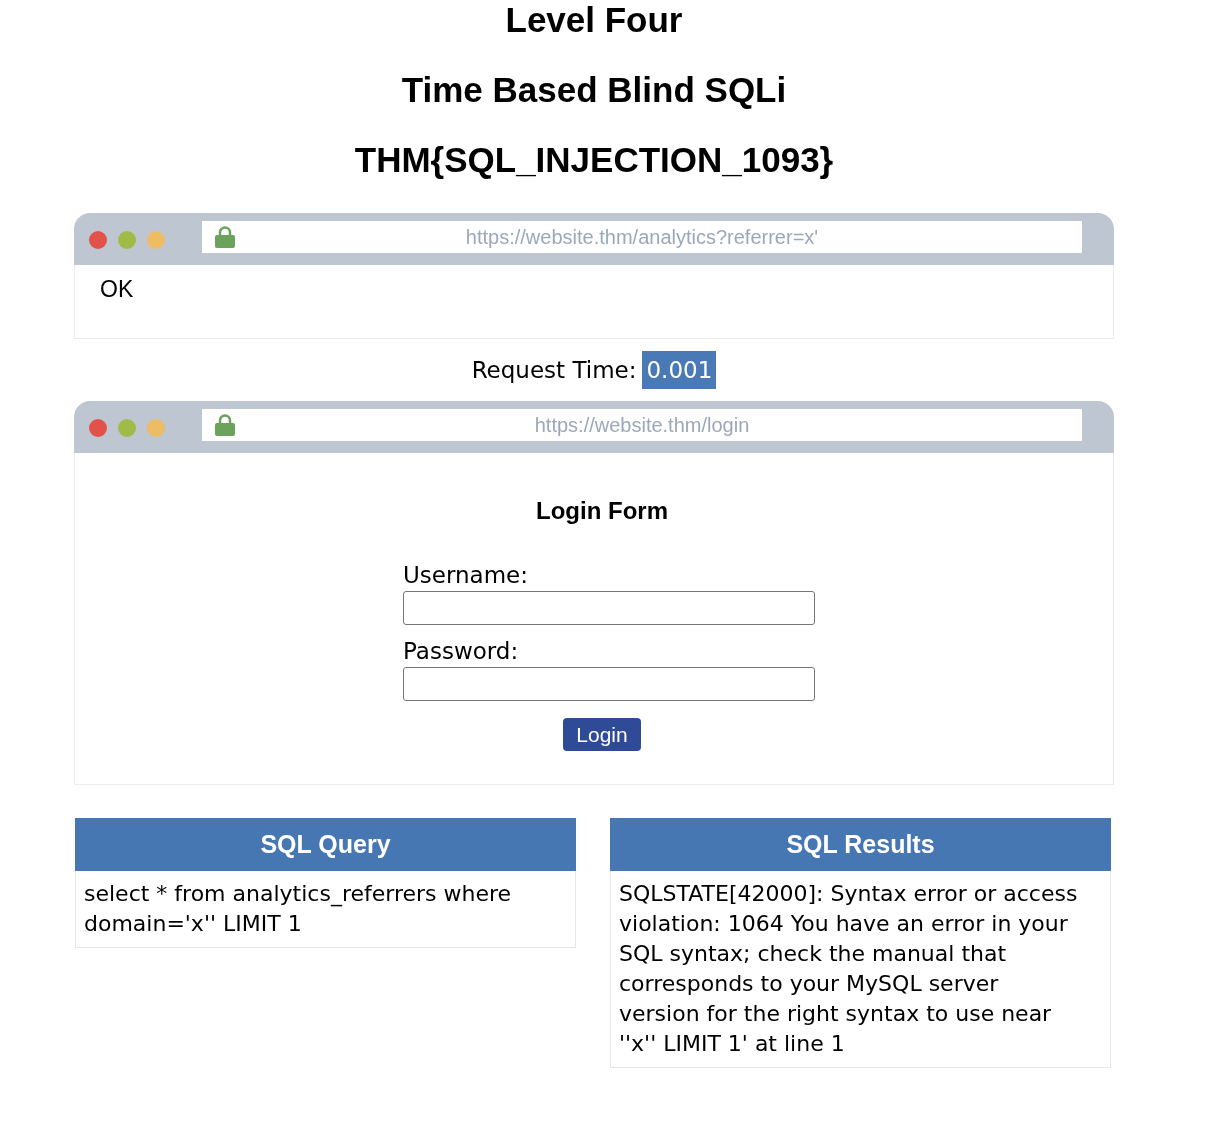  I want to click on form-title: Login Form, so click(602, 511).